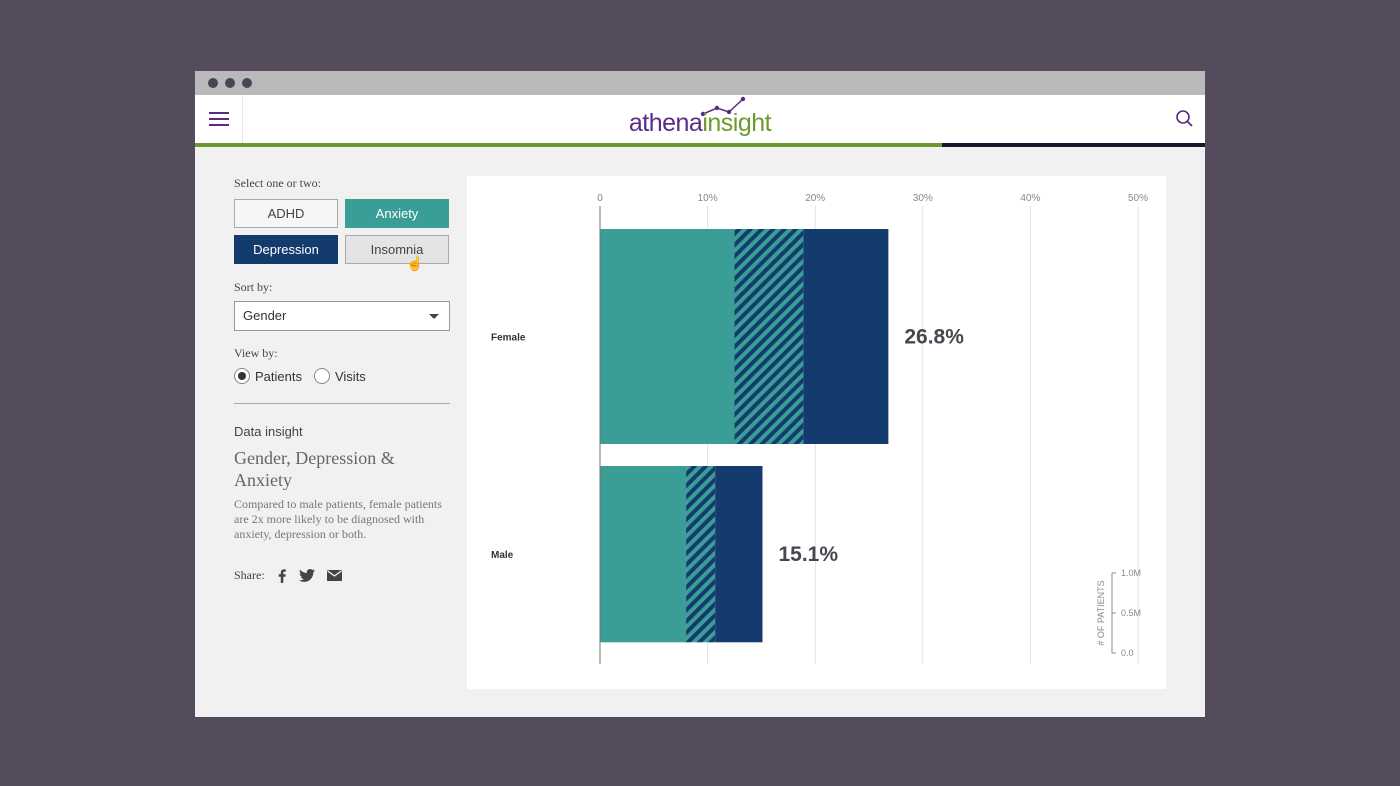 The image size is (1400, 786). I want to click on x-tick-label: 0, so click(600, 198).